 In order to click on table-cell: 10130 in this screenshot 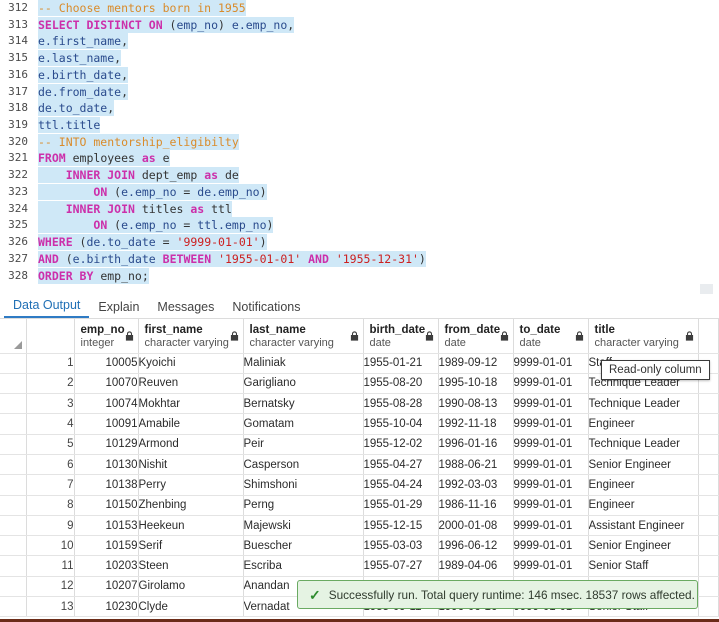, I will do `click(106, 465)`.